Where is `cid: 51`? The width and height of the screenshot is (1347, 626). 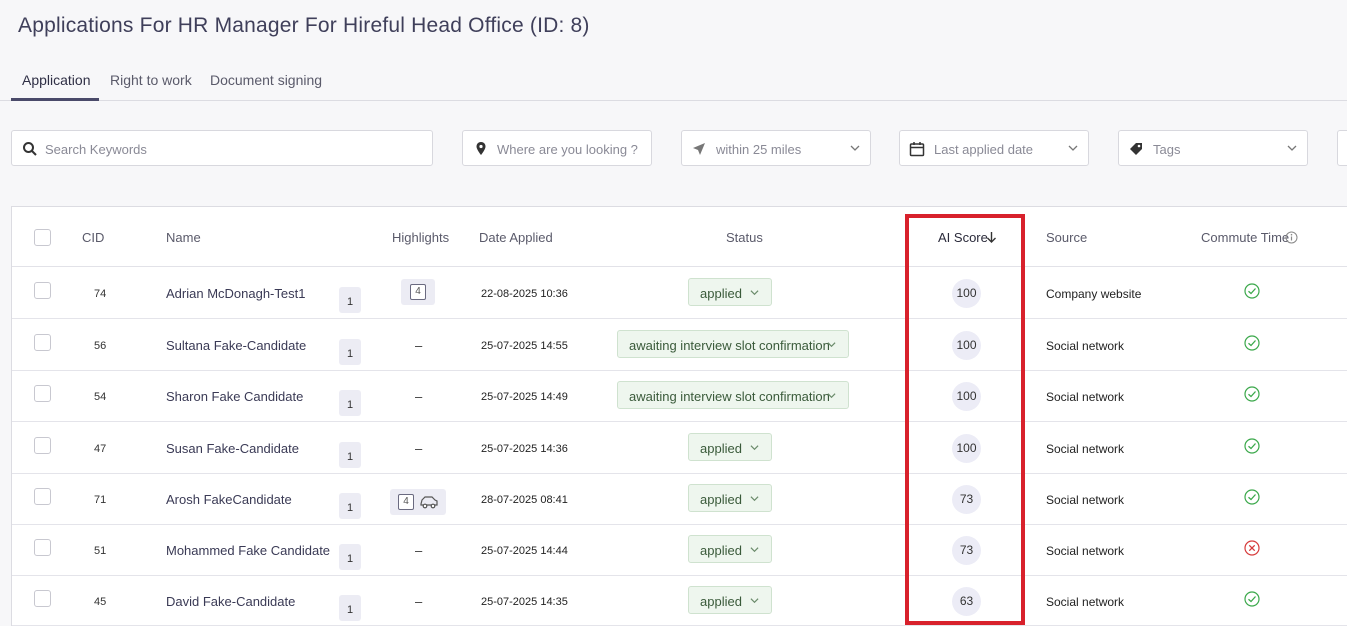
cid: 51 is located at coordinates (100, 551).